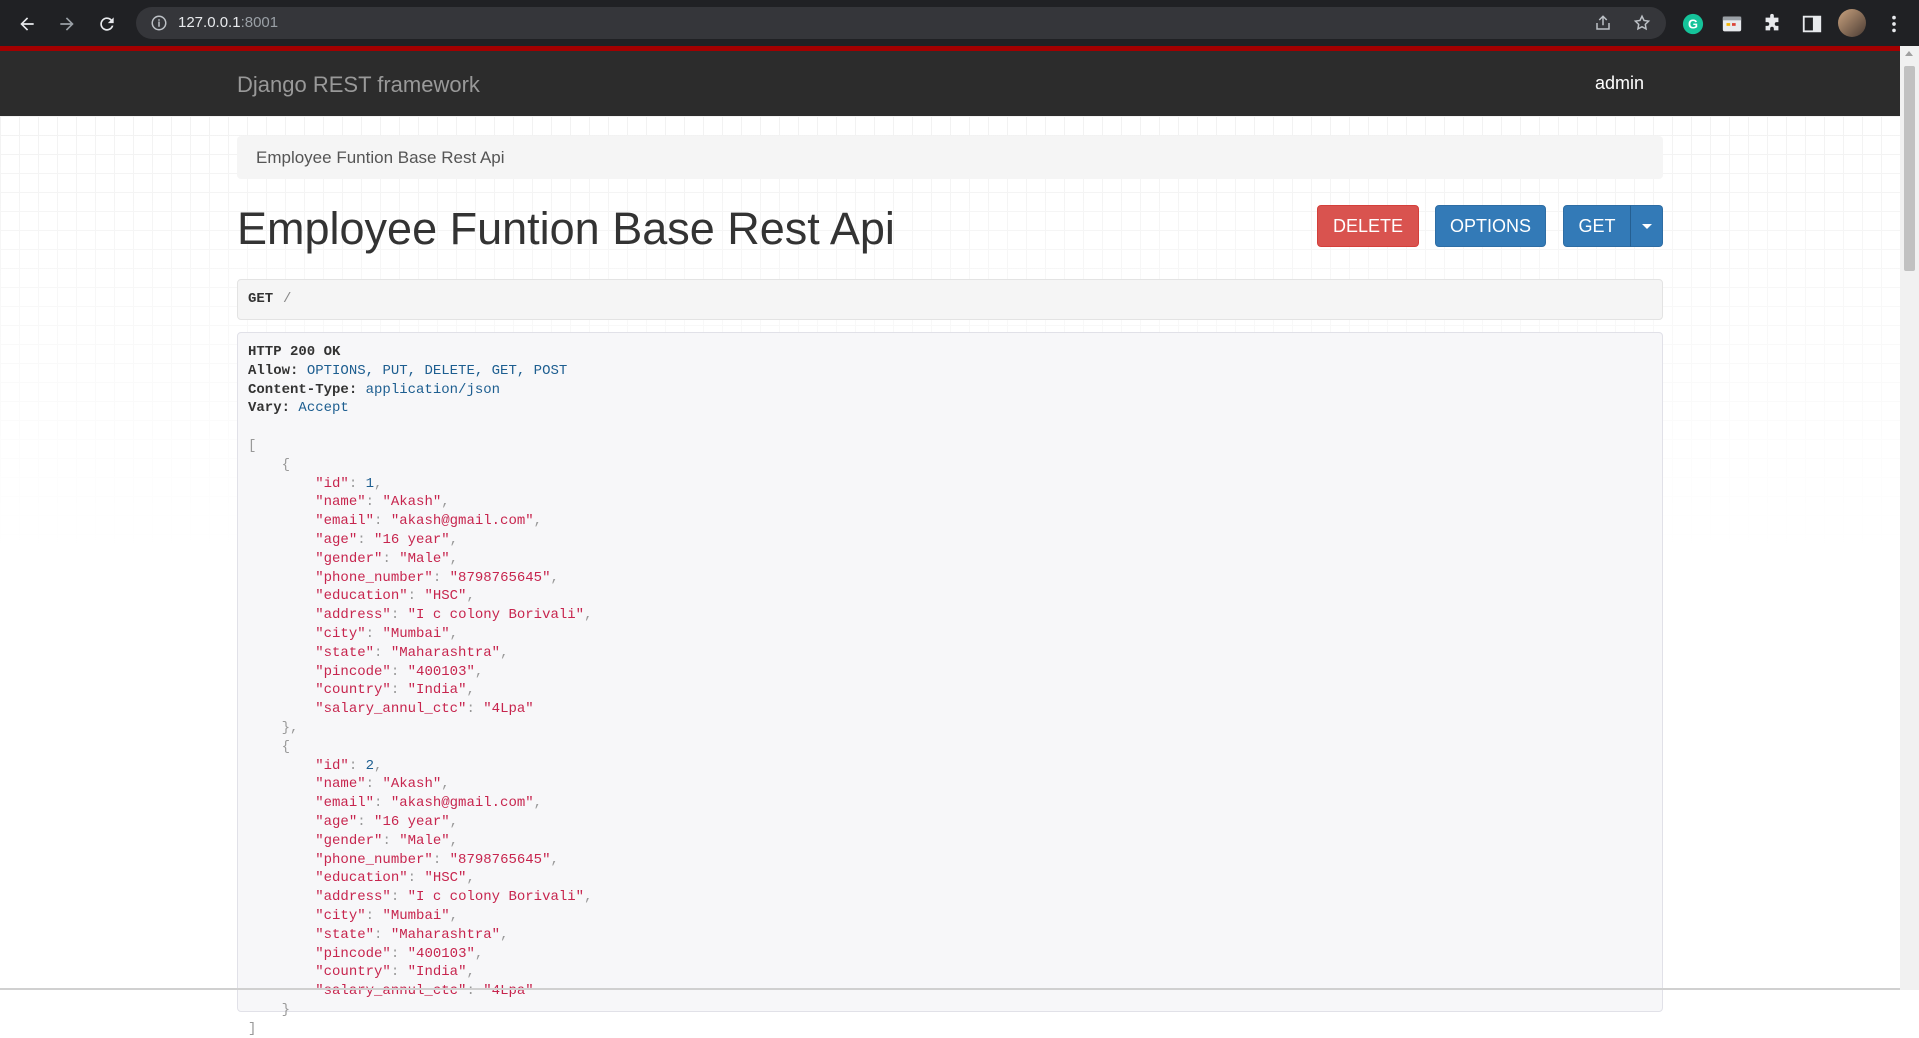 This screenshot has width=1919, height=1038. I want to click on profile-avatar, so click(1852, 23).